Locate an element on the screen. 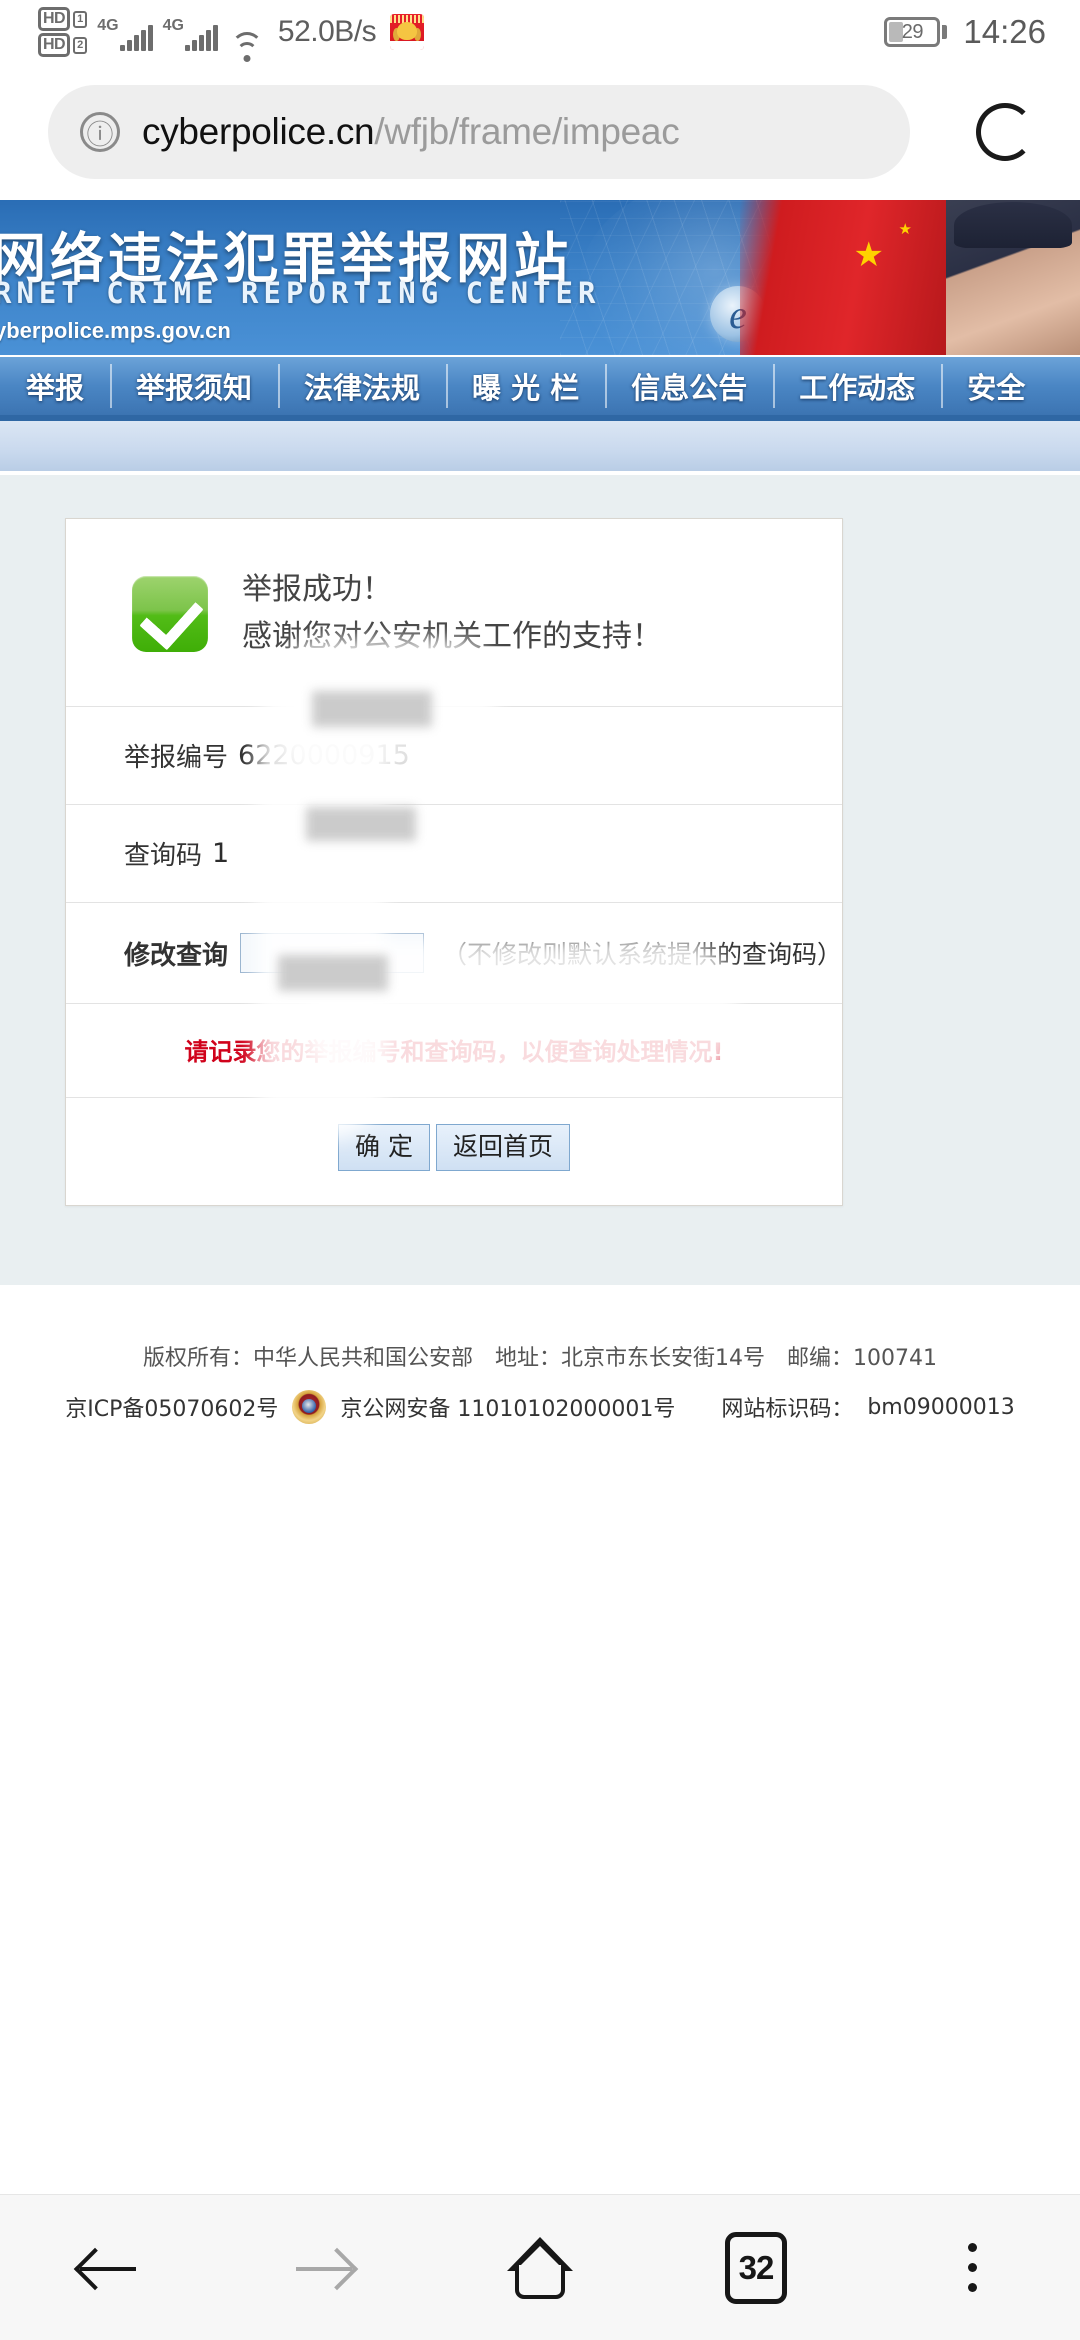  police-officer-photo is located at coordinates (1013, 277).